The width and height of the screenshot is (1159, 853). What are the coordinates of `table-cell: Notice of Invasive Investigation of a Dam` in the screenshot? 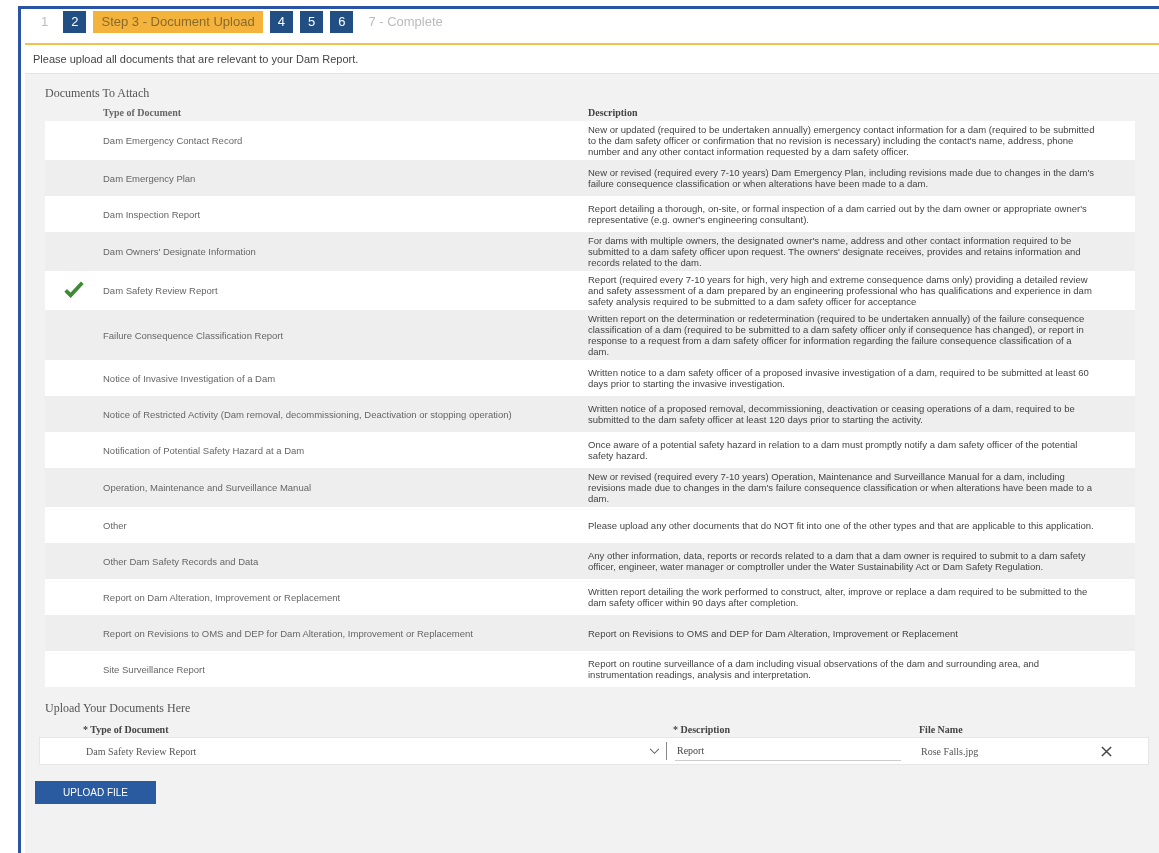 It's located at (189, 378).